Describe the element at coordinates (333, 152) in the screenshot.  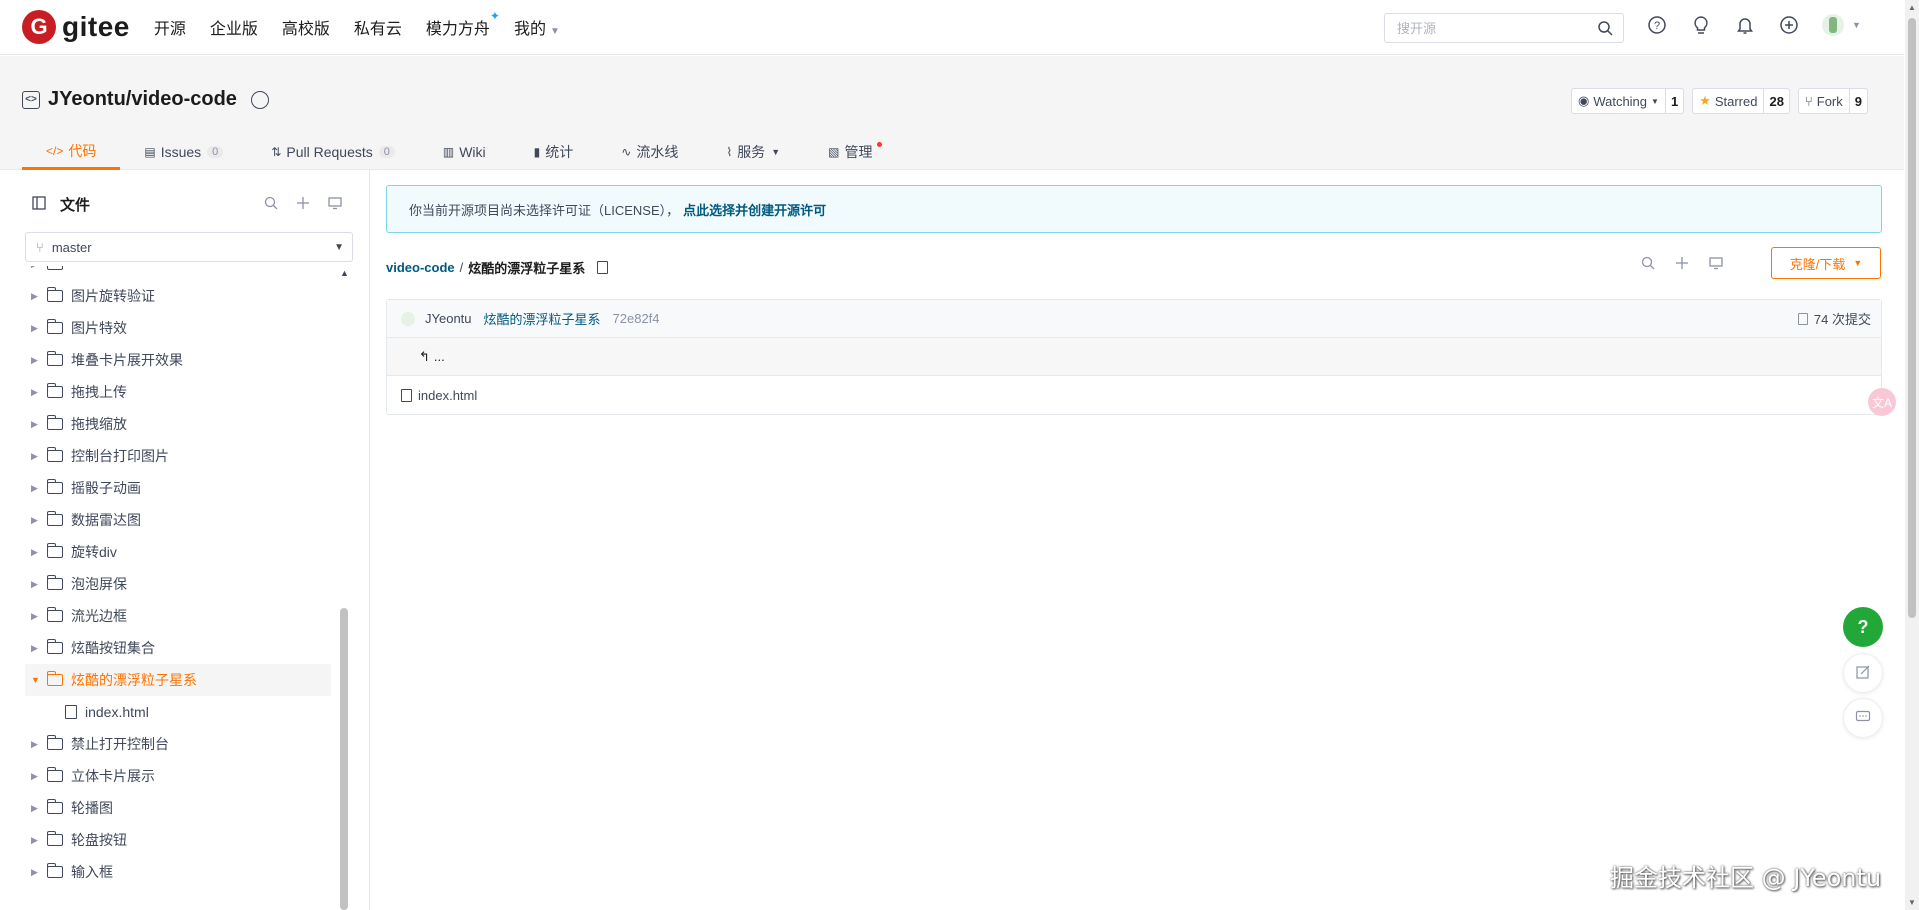
I see `tab-pull-requests: ⇅ Pull Requests 0` at that location.